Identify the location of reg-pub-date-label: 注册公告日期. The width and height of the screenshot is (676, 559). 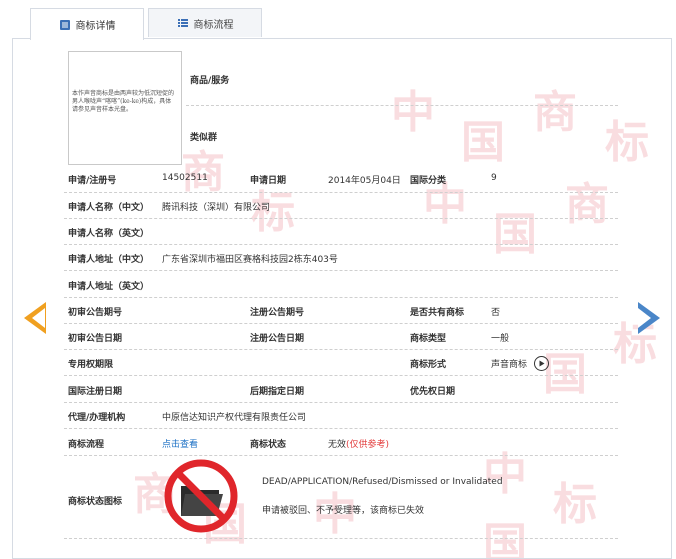
(277, 339).